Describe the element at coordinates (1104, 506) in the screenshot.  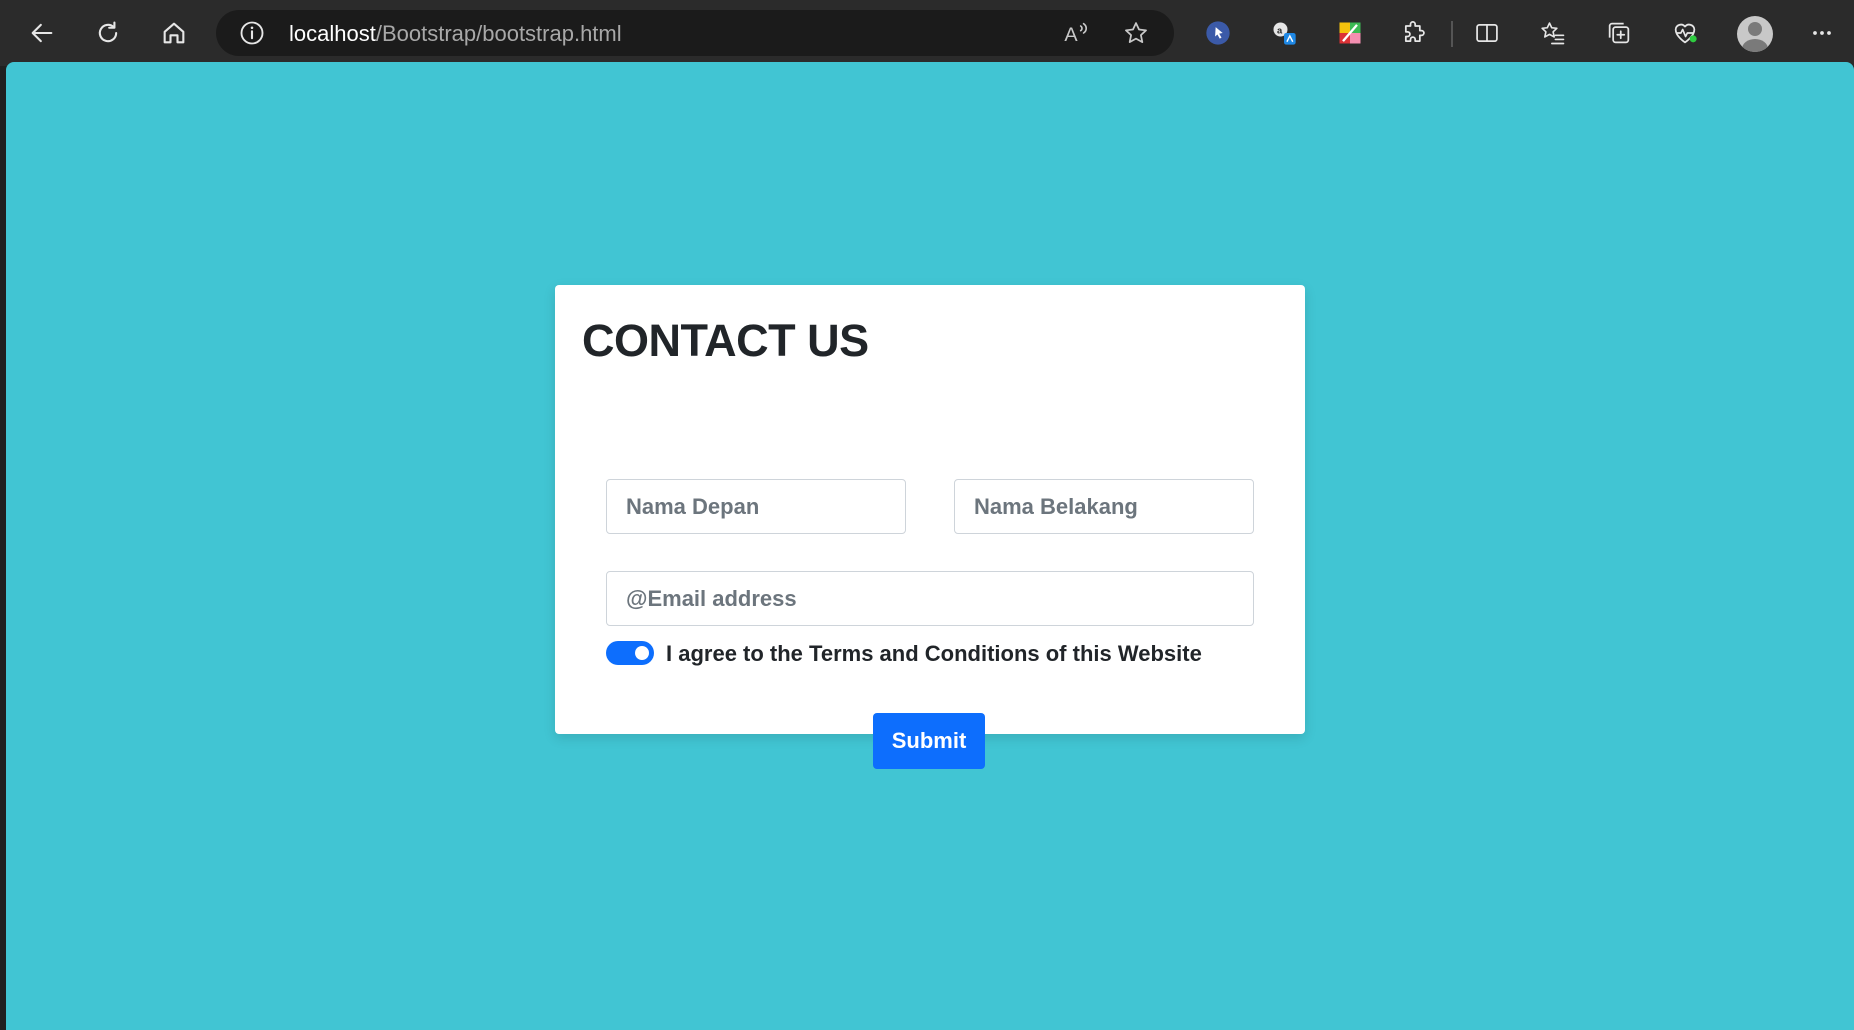
I see `last-name-input` at that location.